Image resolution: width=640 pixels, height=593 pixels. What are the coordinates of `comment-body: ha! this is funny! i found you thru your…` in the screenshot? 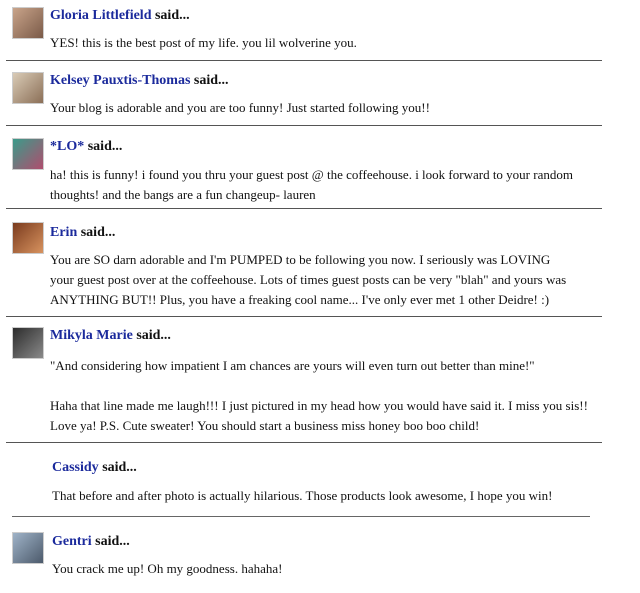 It's located at (335, 185).